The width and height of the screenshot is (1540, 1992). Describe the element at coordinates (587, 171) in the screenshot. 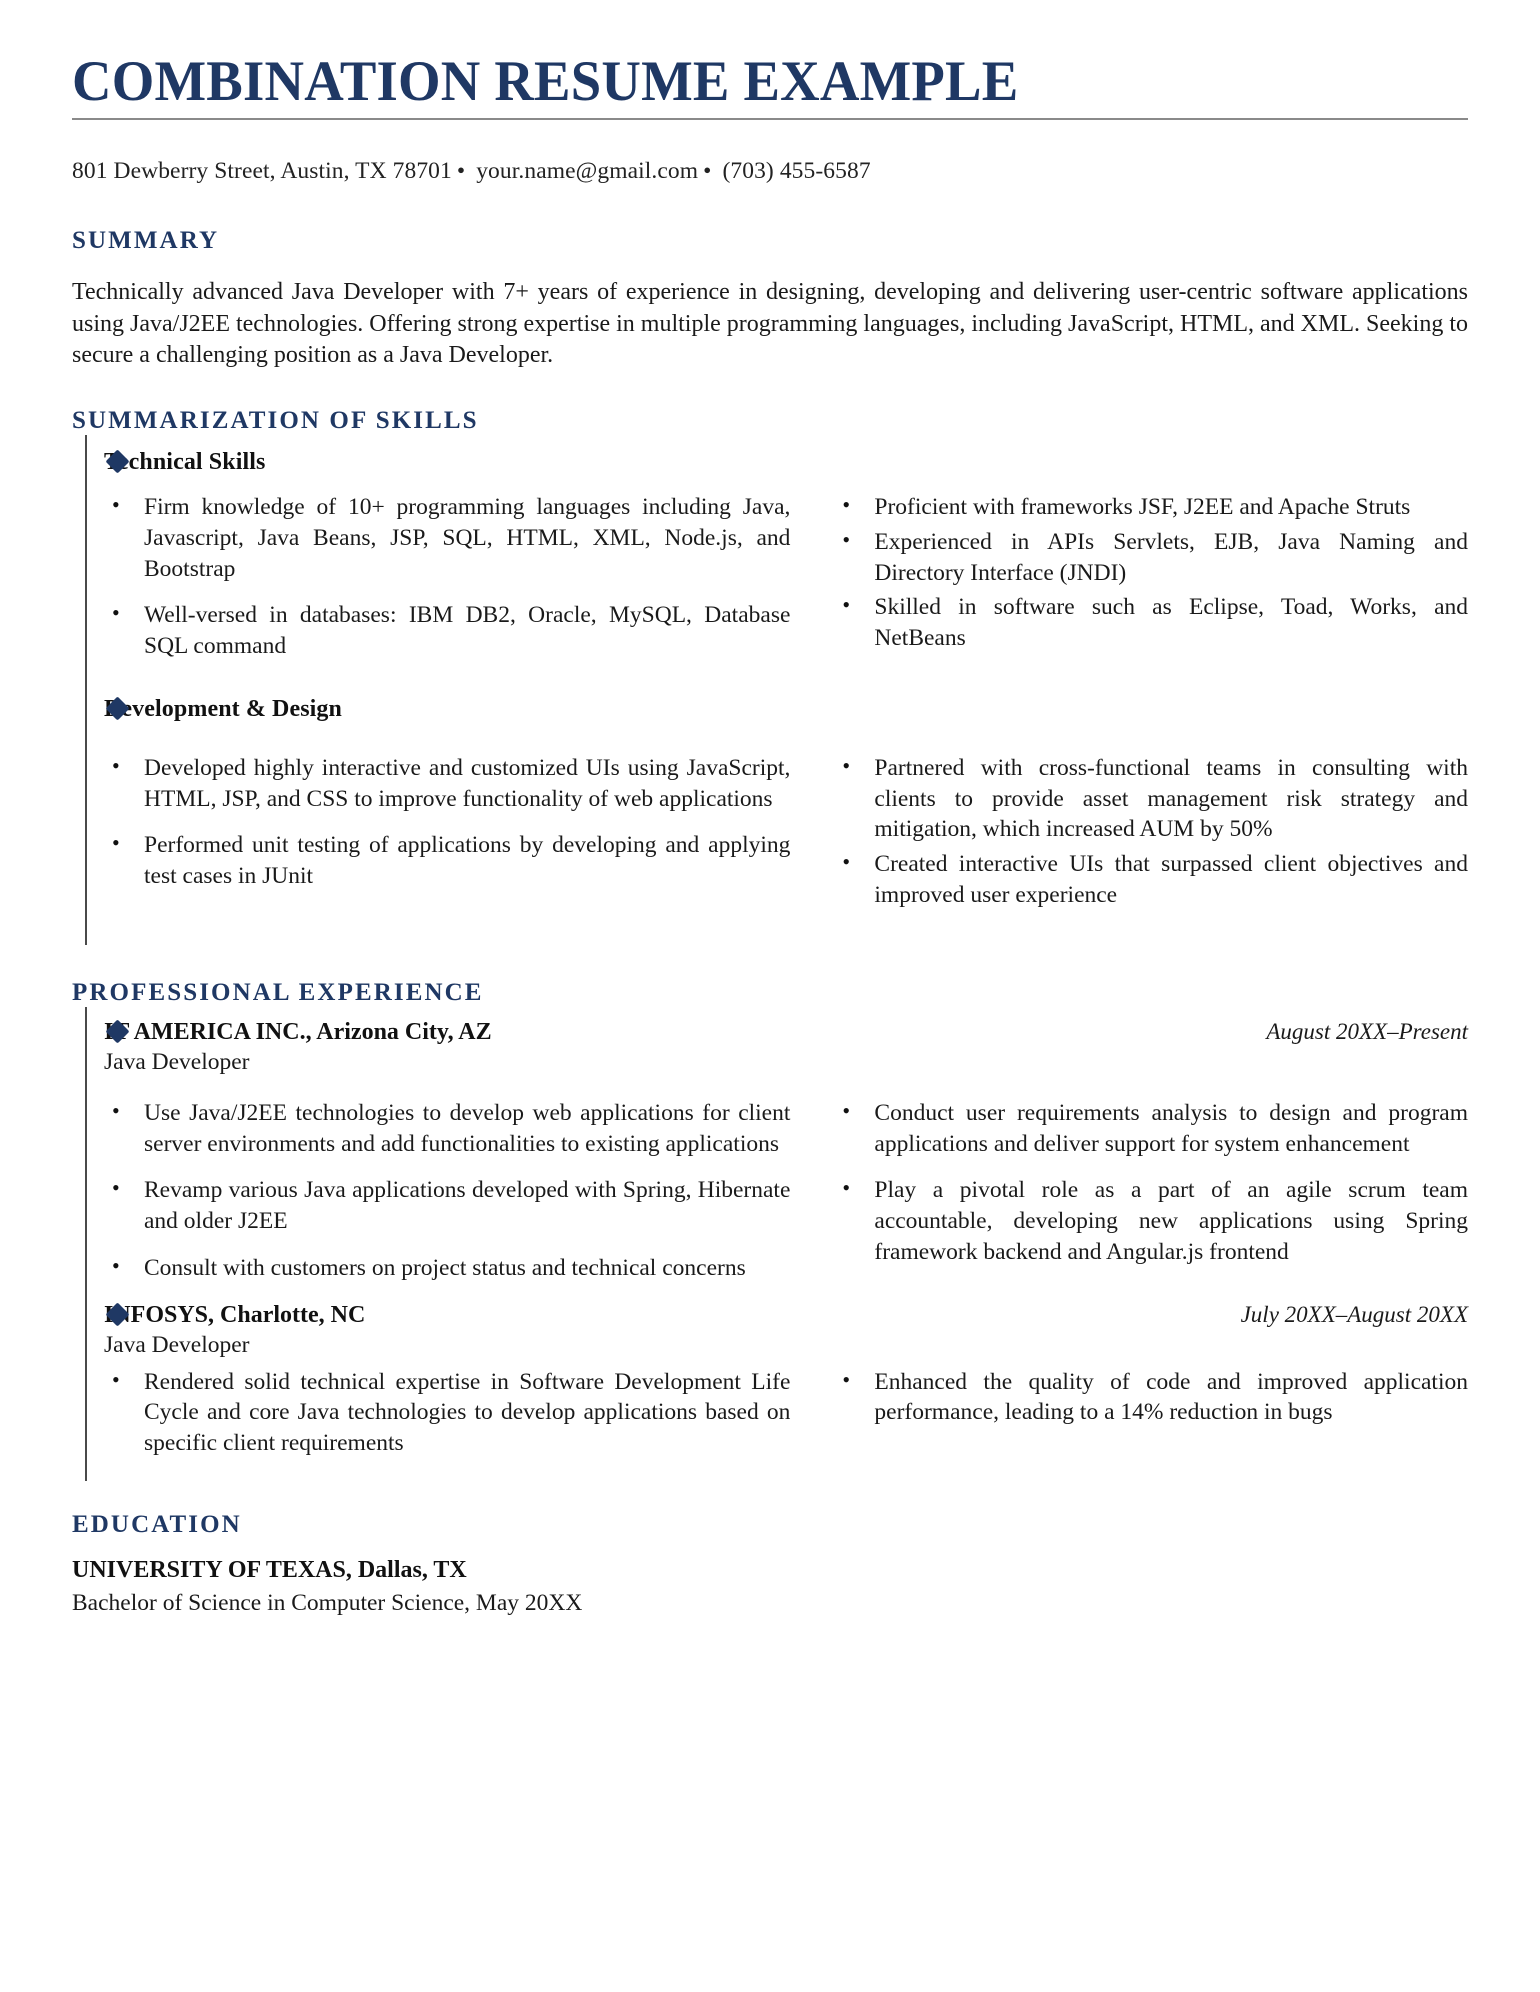

I see `contact-email: your.name@gmail.com` at that location.